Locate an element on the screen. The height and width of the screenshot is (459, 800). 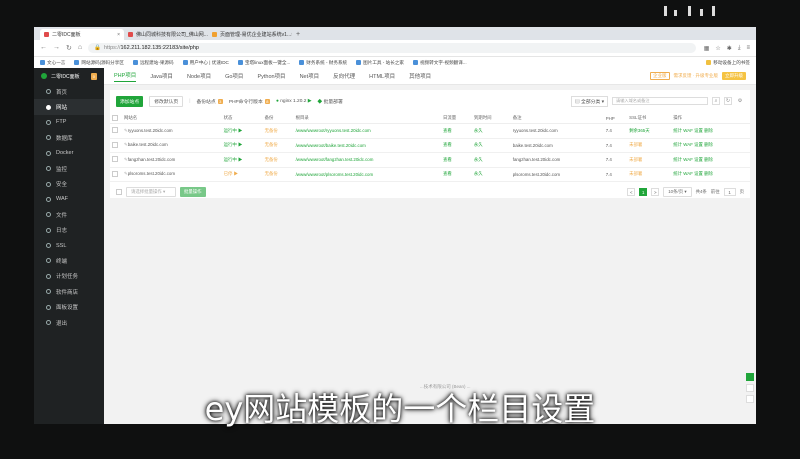
nginx-version-button: ● nginx 1.20.2 ▶ is located at coordinates (293, 101).